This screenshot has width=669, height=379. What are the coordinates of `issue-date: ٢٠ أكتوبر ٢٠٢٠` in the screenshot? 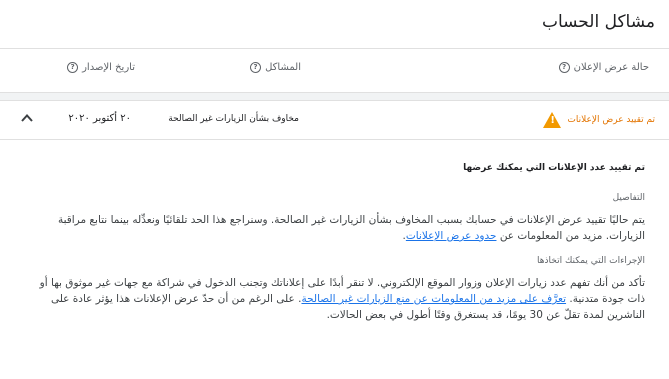 It's located at (99, 118).